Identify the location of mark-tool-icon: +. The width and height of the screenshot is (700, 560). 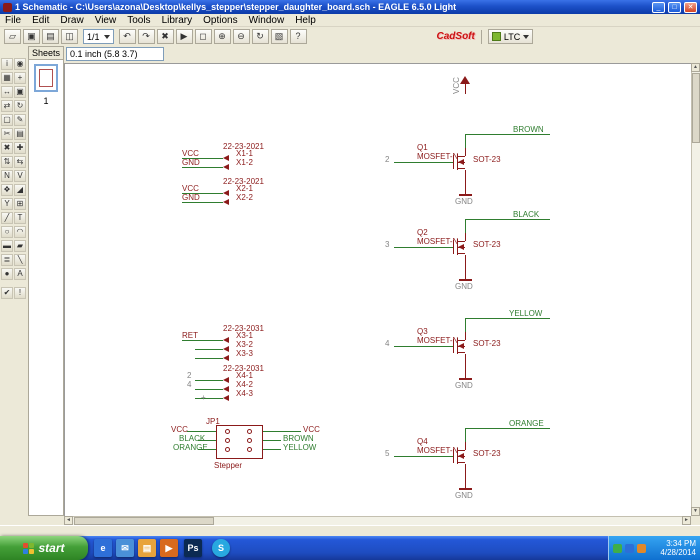
(20, 78).